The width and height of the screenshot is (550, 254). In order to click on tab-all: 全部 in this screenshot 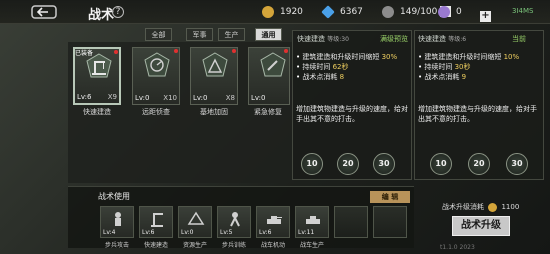, I will do `click(158, 34)`.